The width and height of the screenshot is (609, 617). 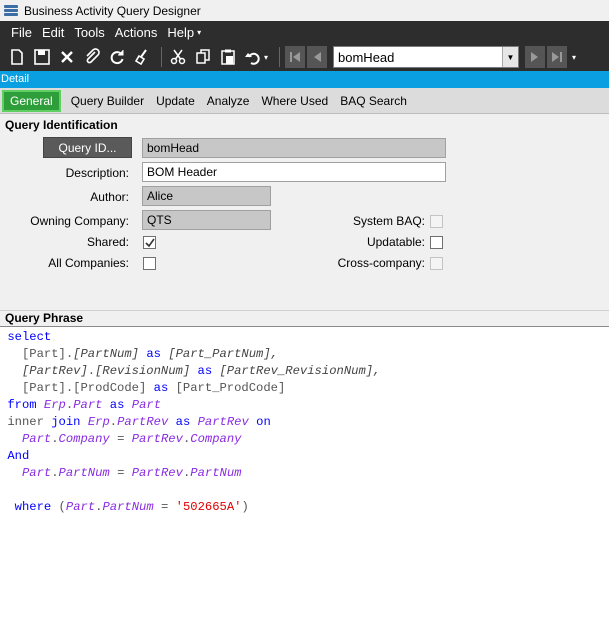 What do you see at coordinates (294, 148) in the screenshot?
I see `query-id-field: bomHead` at bounding box center [294, 148].